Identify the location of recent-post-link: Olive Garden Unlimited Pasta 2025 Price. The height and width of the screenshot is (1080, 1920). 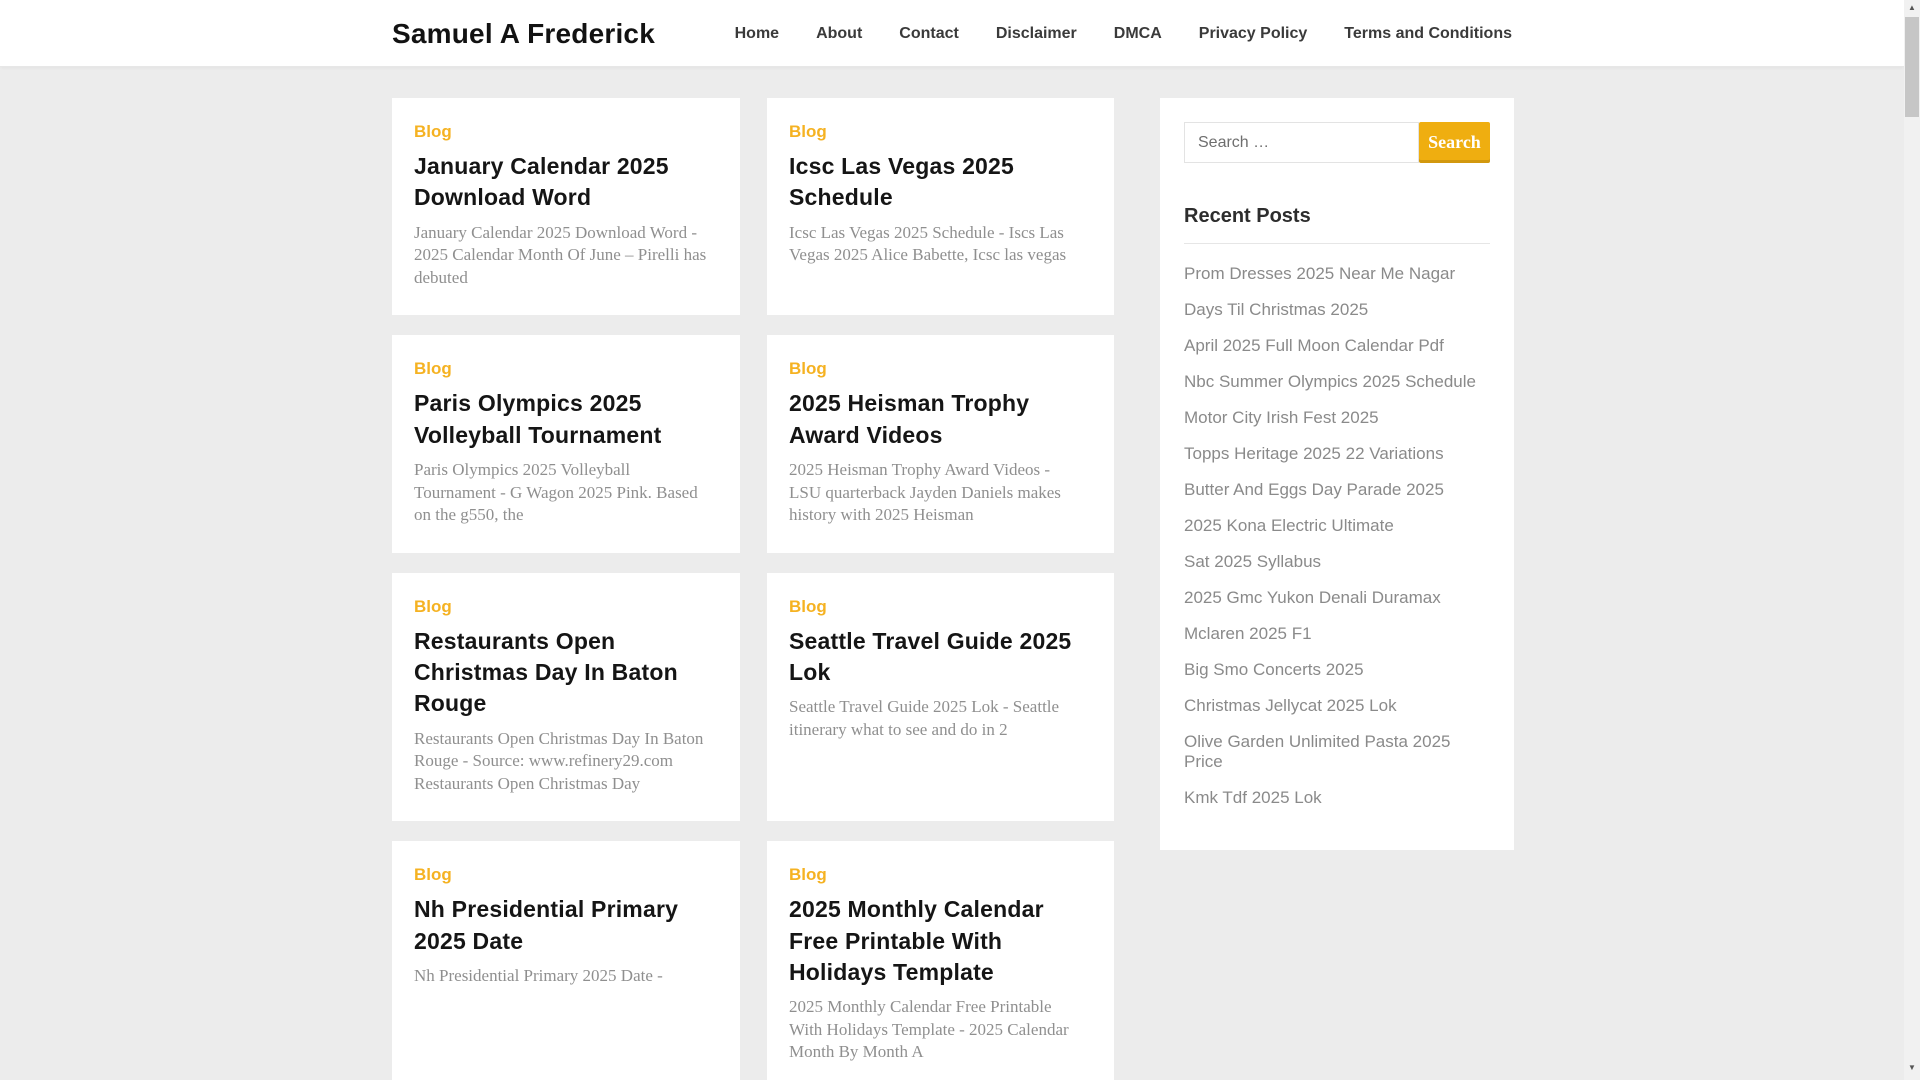
(1337, 752).